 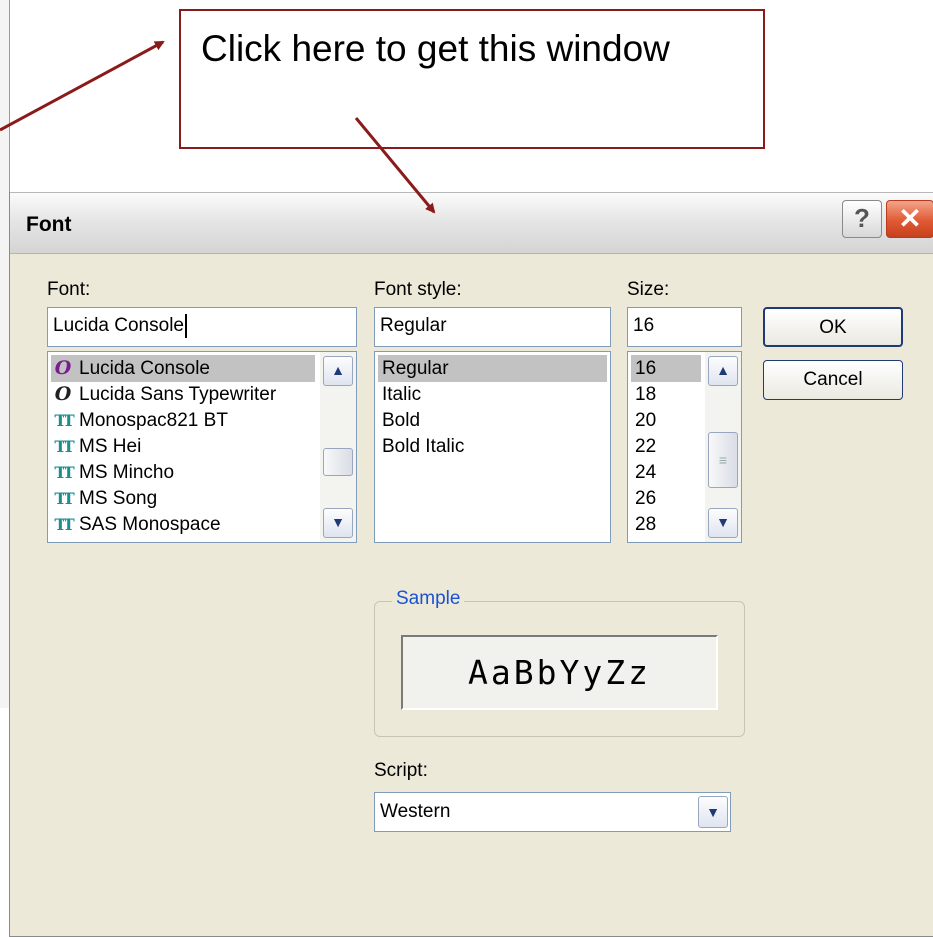 I want to click on font-style-list: Regular Italic Bold Bold Italic, so click(x=492, y=447).